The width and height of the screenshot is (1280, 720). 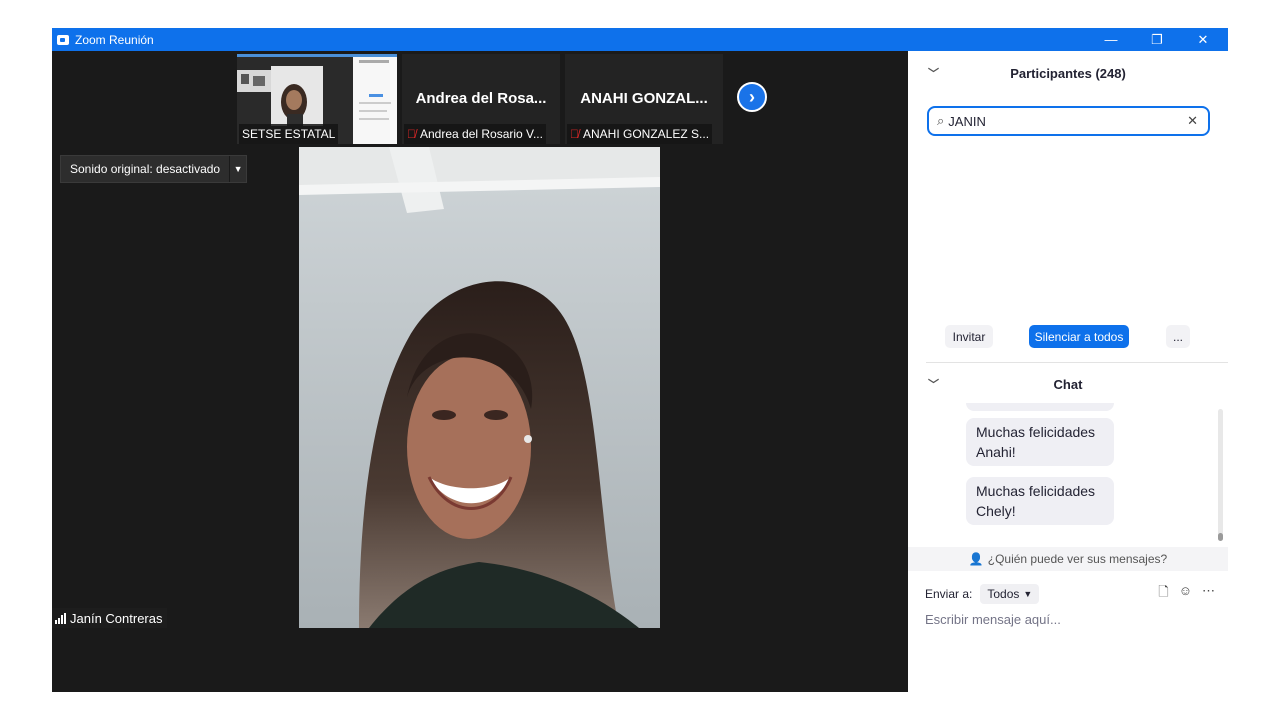 I want to click on send-to-row: Enviar a: Todos ▼ 🗋 ☺ ⋯, so click(x=1070, y=594).